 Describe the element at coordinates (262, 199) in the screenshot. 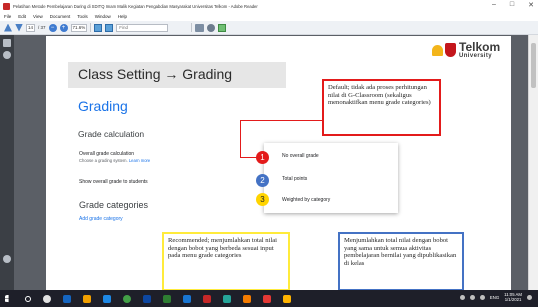

I see `badge-3: 3` at that location.